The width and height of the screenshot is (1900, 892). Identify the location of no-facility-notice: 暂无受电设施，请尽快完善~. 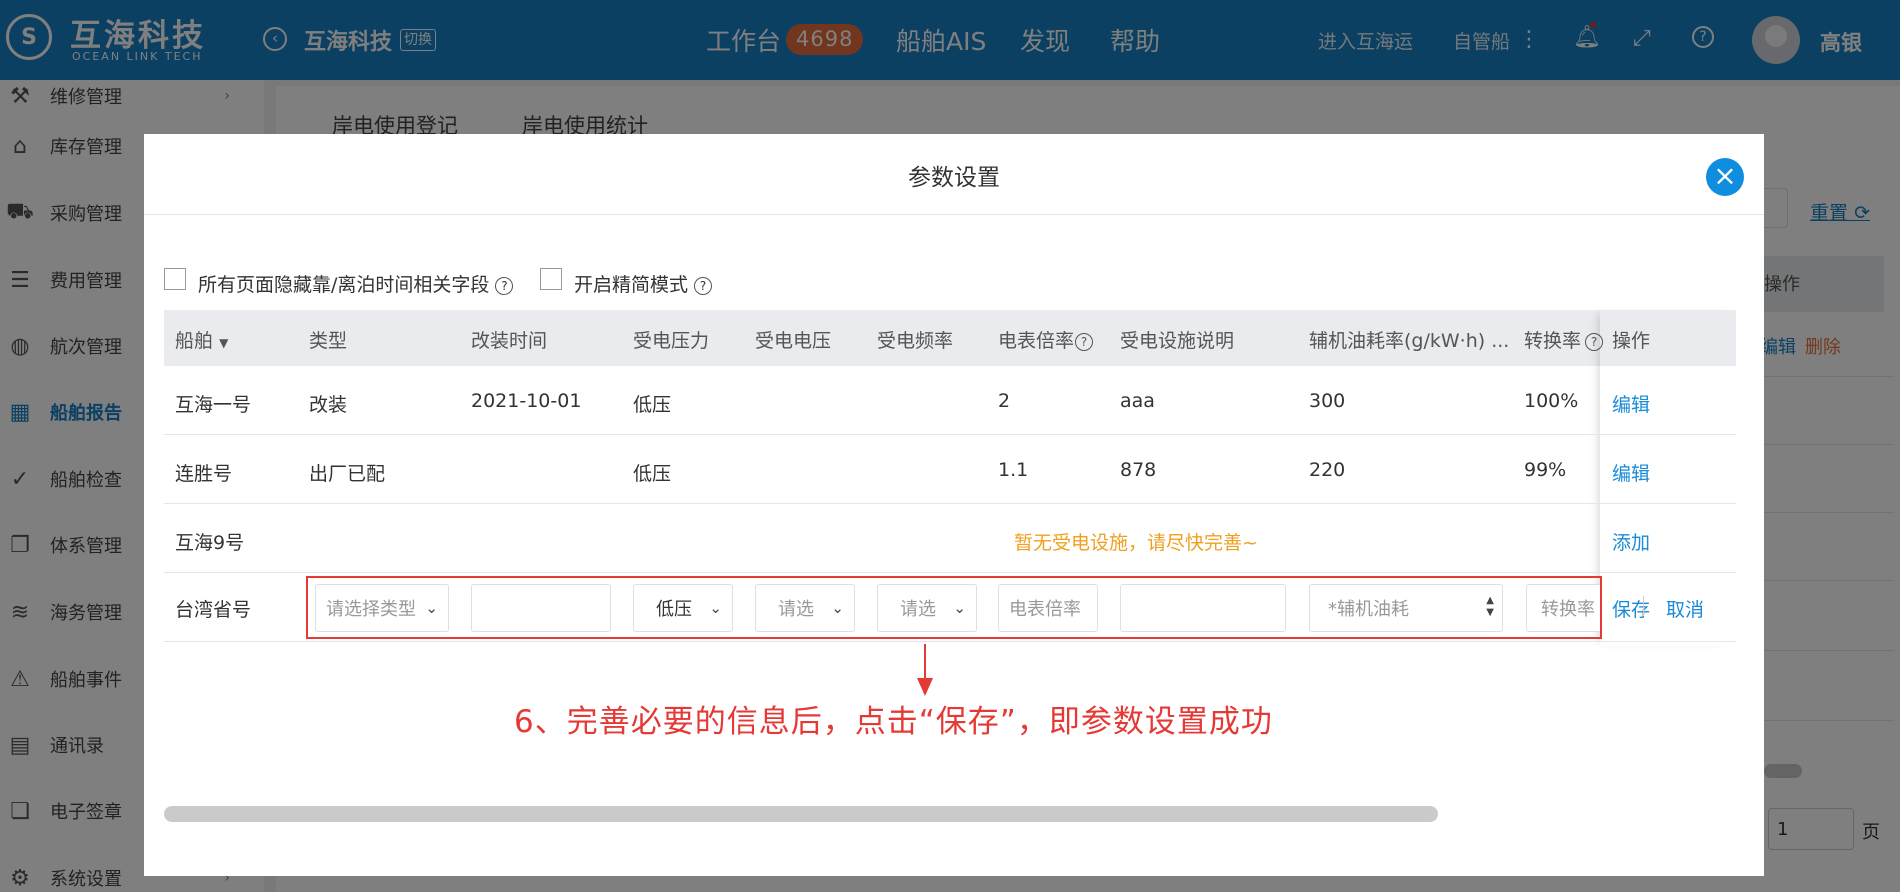
(1136, 543).